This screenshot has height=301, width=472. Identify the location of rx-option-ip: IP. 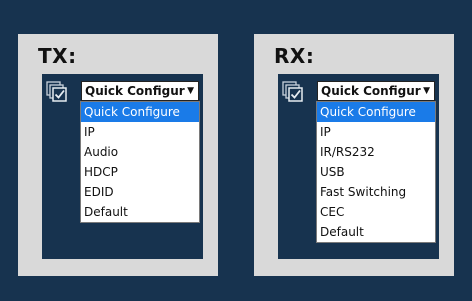
(376, 132).